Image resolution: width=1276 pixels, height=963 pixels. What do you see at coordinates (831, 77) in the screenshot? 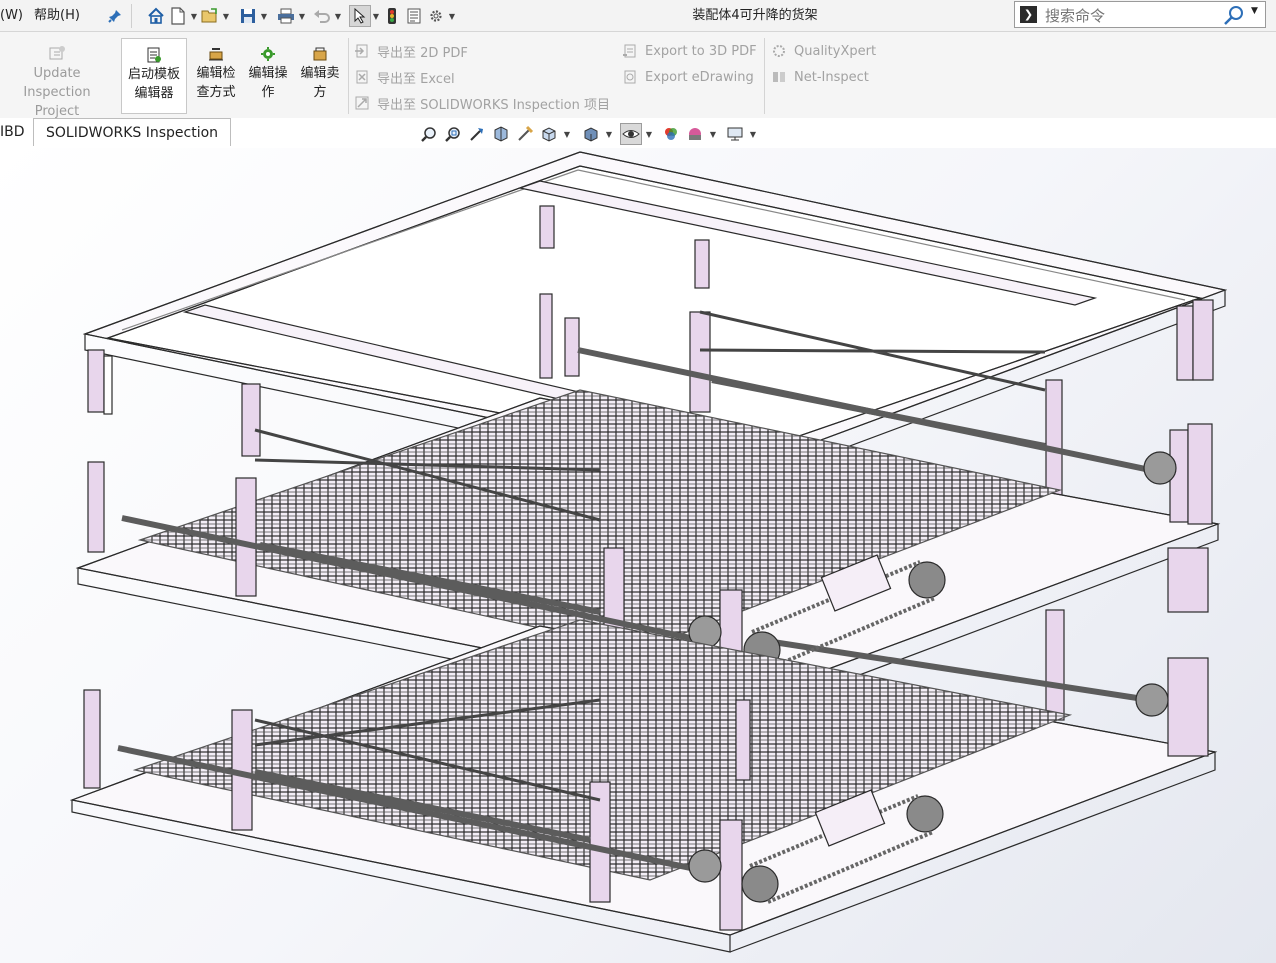
I see `net-inspect-label: Net-Inspect` at bounding box center [831, 77].